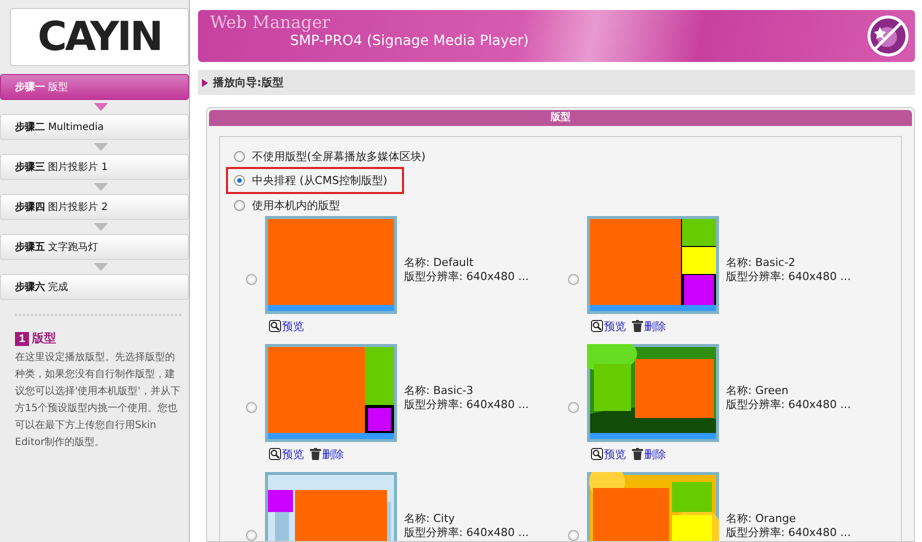  Describe the element at coordinates (98, 400) in the screenshot. I see `help-text: 在这里设定播放版型。先选择版型的种类，如果您没有自行制作版型，建议您可以选择'使用本机版型'，并从下方15个预设版型内挑一个使用。您也可以在最下方上传您自行用Skin Editor制作的版型。` at that location.